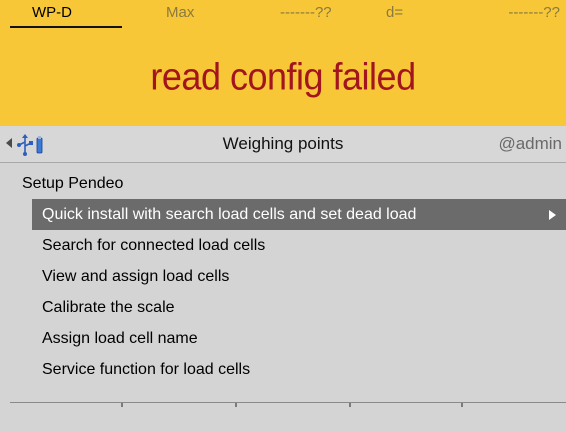 The image size is (566, 431). Describe the element at coordinates (52, 12) in the screenshot. I see `device-name: WP-D` at that location.